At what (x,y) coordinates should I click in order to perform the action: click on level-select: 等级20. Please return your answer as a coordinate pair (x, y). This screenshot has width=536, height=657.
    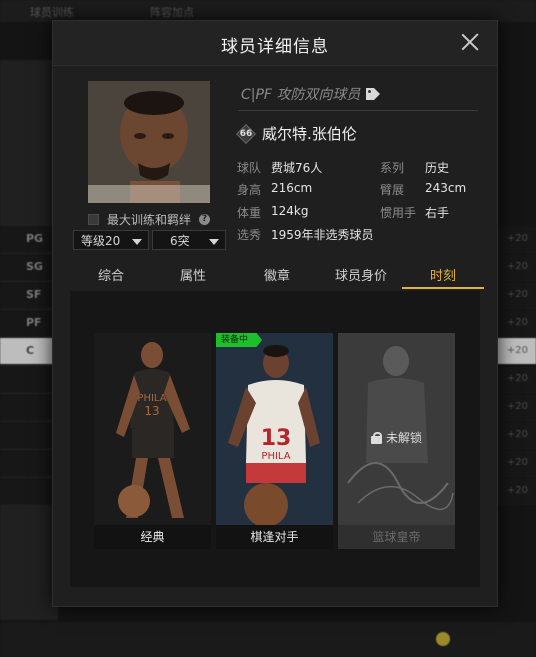
    Looking at the image, I should click on (111, 240).